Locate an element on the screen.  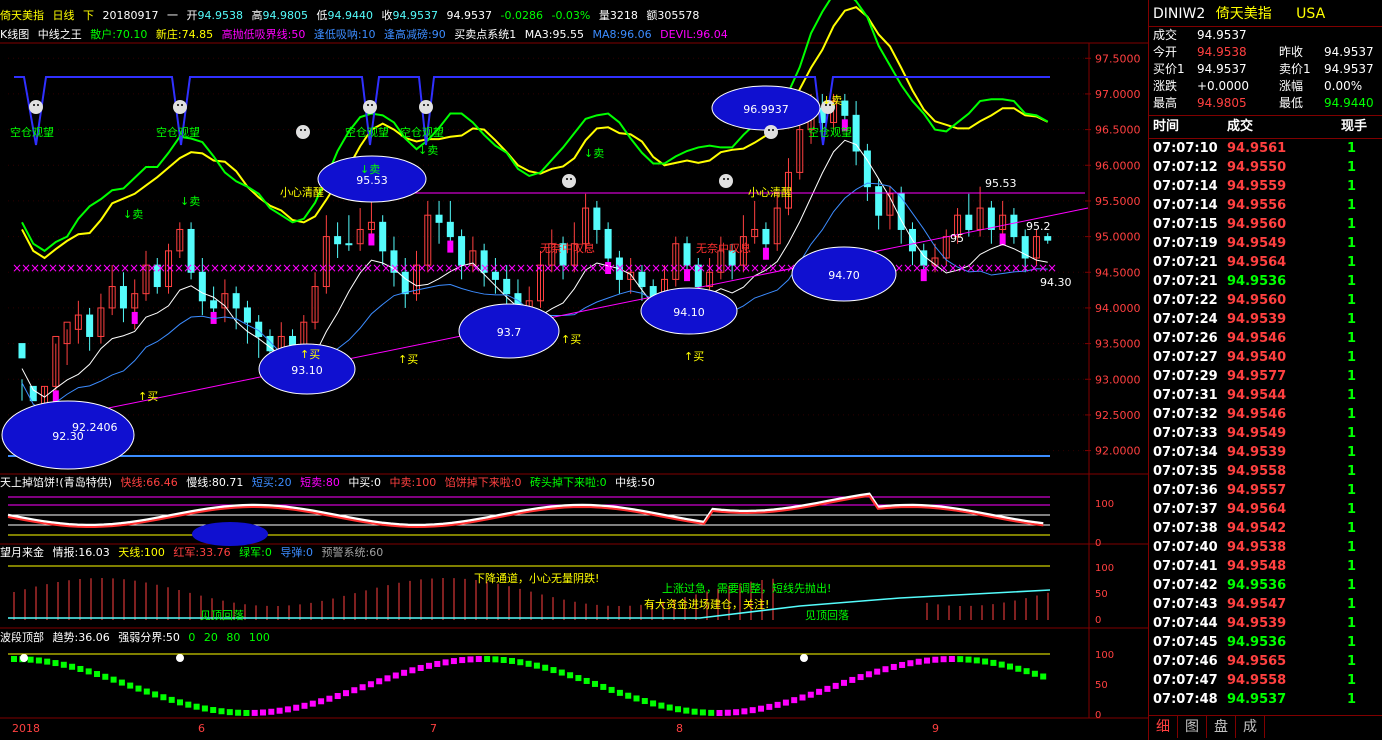
tab-detail: 细 is located at coordinates (1163, 727).